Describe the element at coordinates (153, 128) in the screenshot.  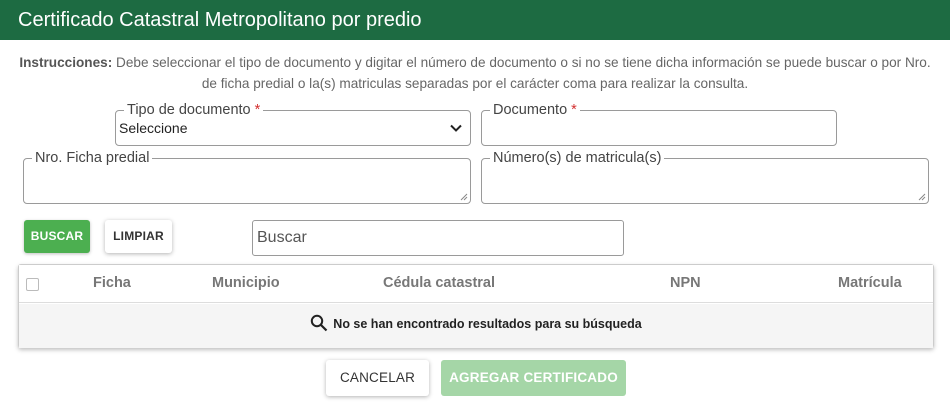
I see `document-type-value: Seleccione` at that location.